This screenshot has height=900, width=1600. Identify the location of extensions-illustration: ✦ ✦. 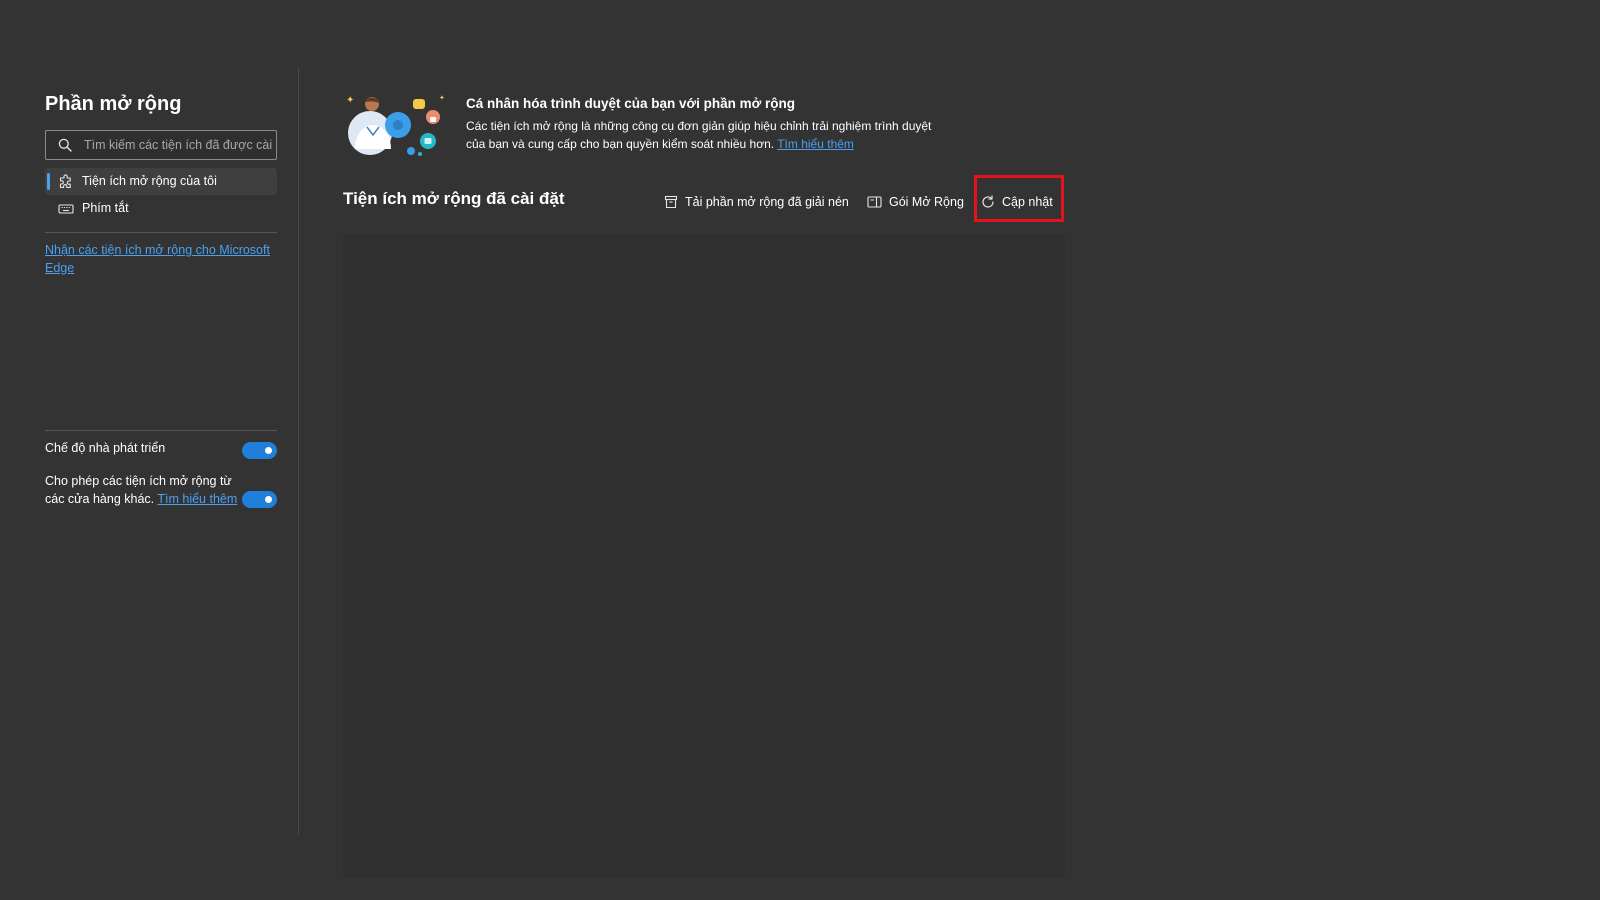
(395, 125).